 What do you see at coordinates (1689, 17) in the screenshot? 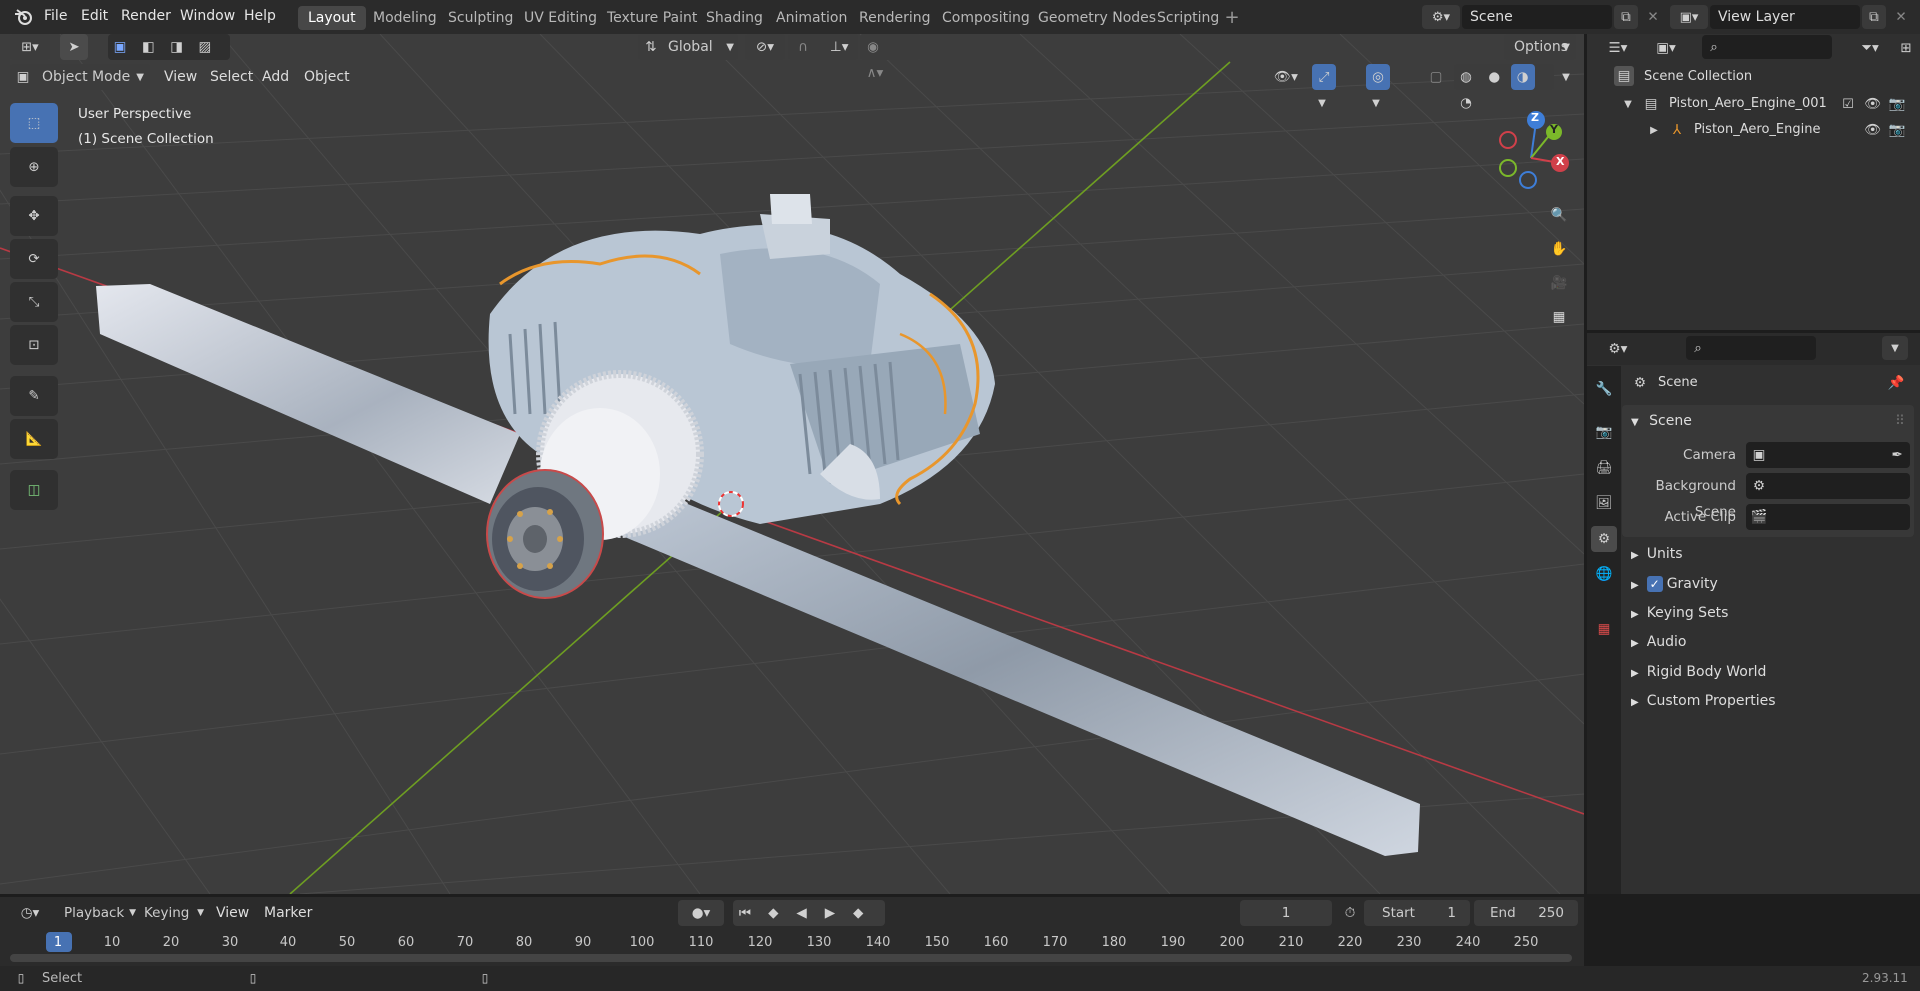
I see `view-layer-browse-button: ▣▾` at bounding box center [1689, 17].